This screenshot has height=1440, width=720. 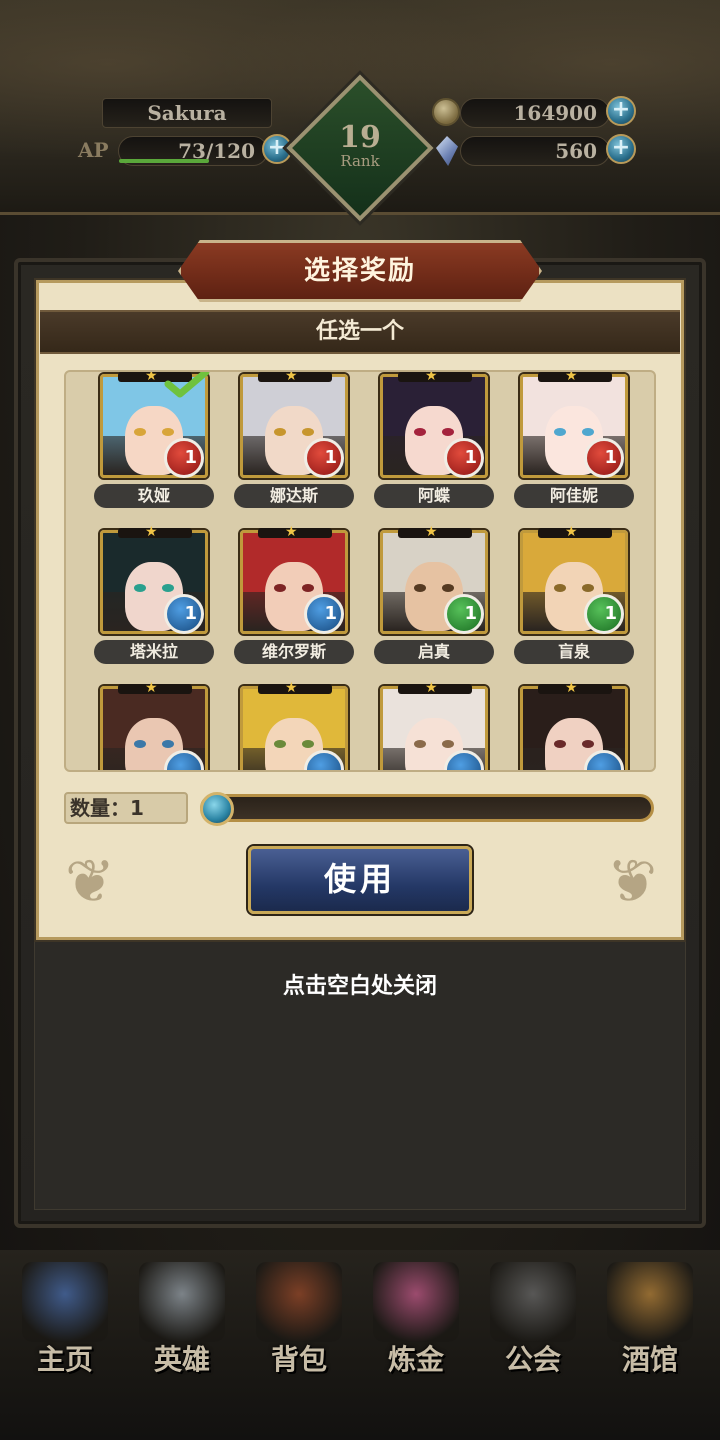 I want to click on hero-card: ★ 1 塔米拉, so click(x=140, y=601).